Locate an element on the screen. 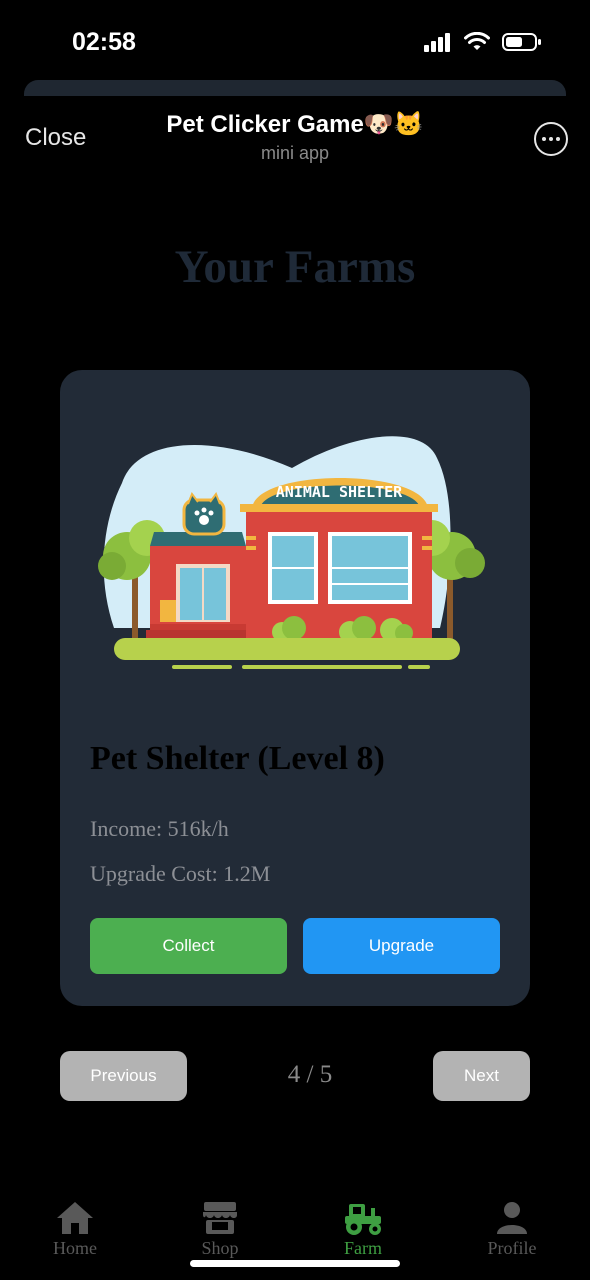  tab-shop: Shop is located at coordinates (220, 1229).